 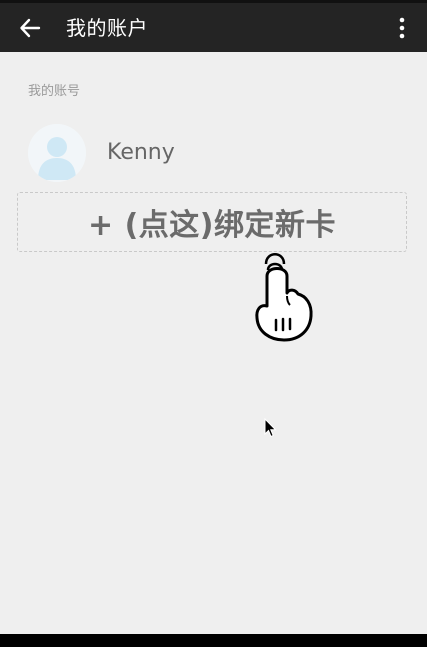 I want to click on back-button, so click(x=30, y=28).